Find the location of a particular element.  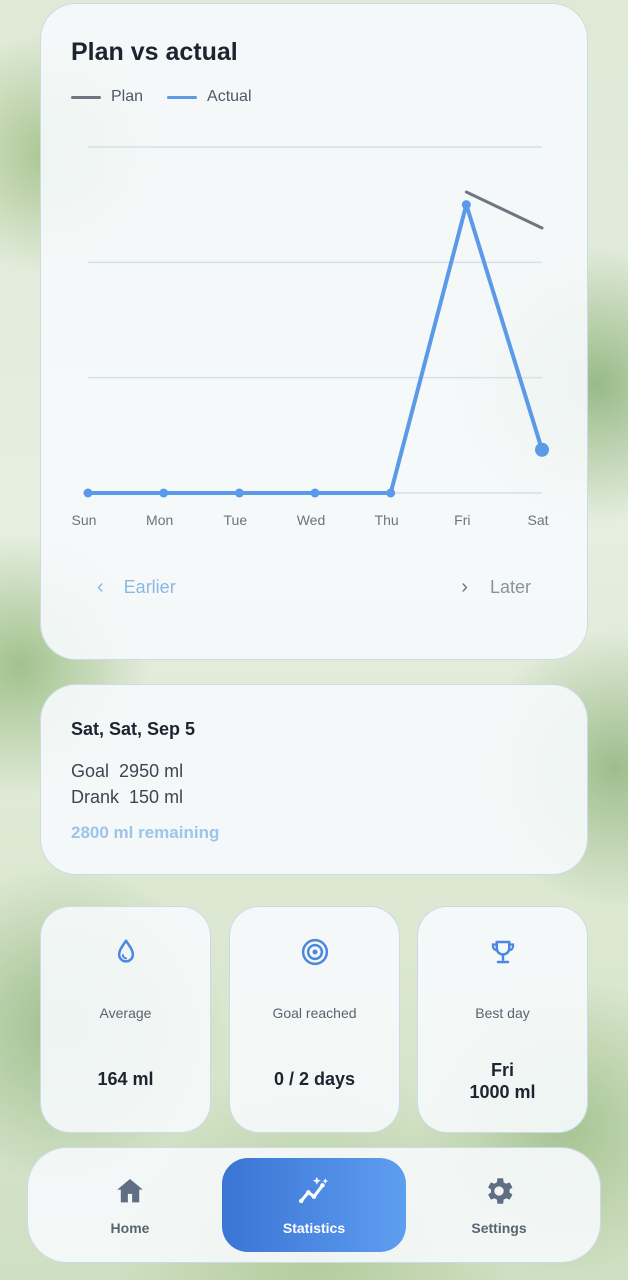

stat-value: 0 / 2 days is located at coordinates (314, 1079).